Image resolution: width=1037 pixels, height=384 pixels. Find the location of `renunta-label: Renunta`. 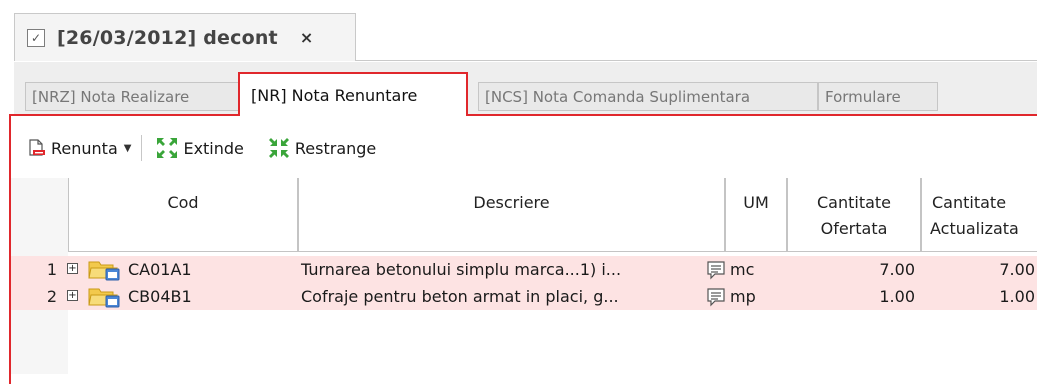

renunta-label: Renunta is located at coordinates (84, 148).